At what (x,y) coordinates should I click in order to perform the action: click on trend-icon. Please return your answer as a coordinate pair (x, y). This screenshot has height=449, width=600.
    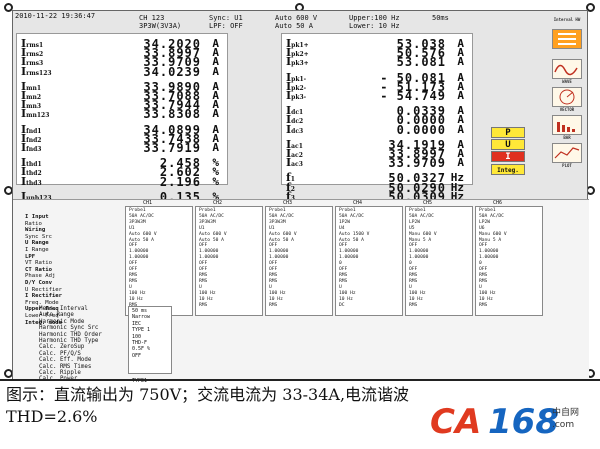
    Looking at the image, I should click on (567, 153).